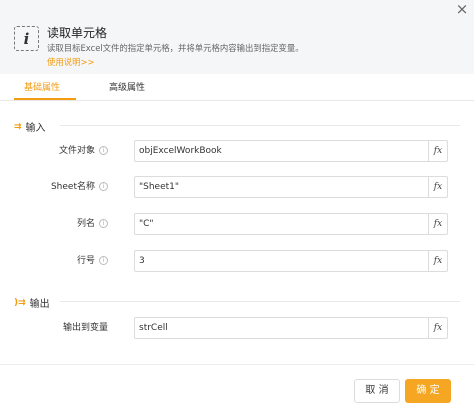  I want to click on input-arrow-icon: ⇉, so click(18, 126).